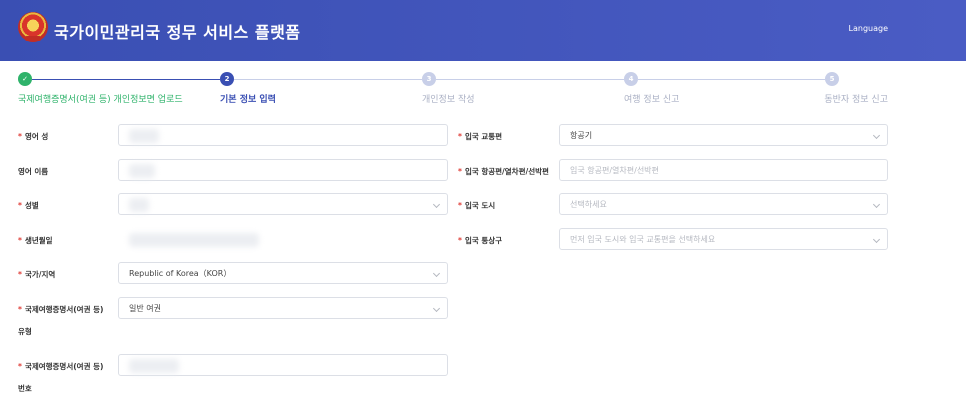 Image resolution: width=966 pixels, height=413 pixels. What do you see at coordinates (283, 308) in the screenshot?
I see `doc-type-select: 일반 여권` at bounding box center [283, 308].